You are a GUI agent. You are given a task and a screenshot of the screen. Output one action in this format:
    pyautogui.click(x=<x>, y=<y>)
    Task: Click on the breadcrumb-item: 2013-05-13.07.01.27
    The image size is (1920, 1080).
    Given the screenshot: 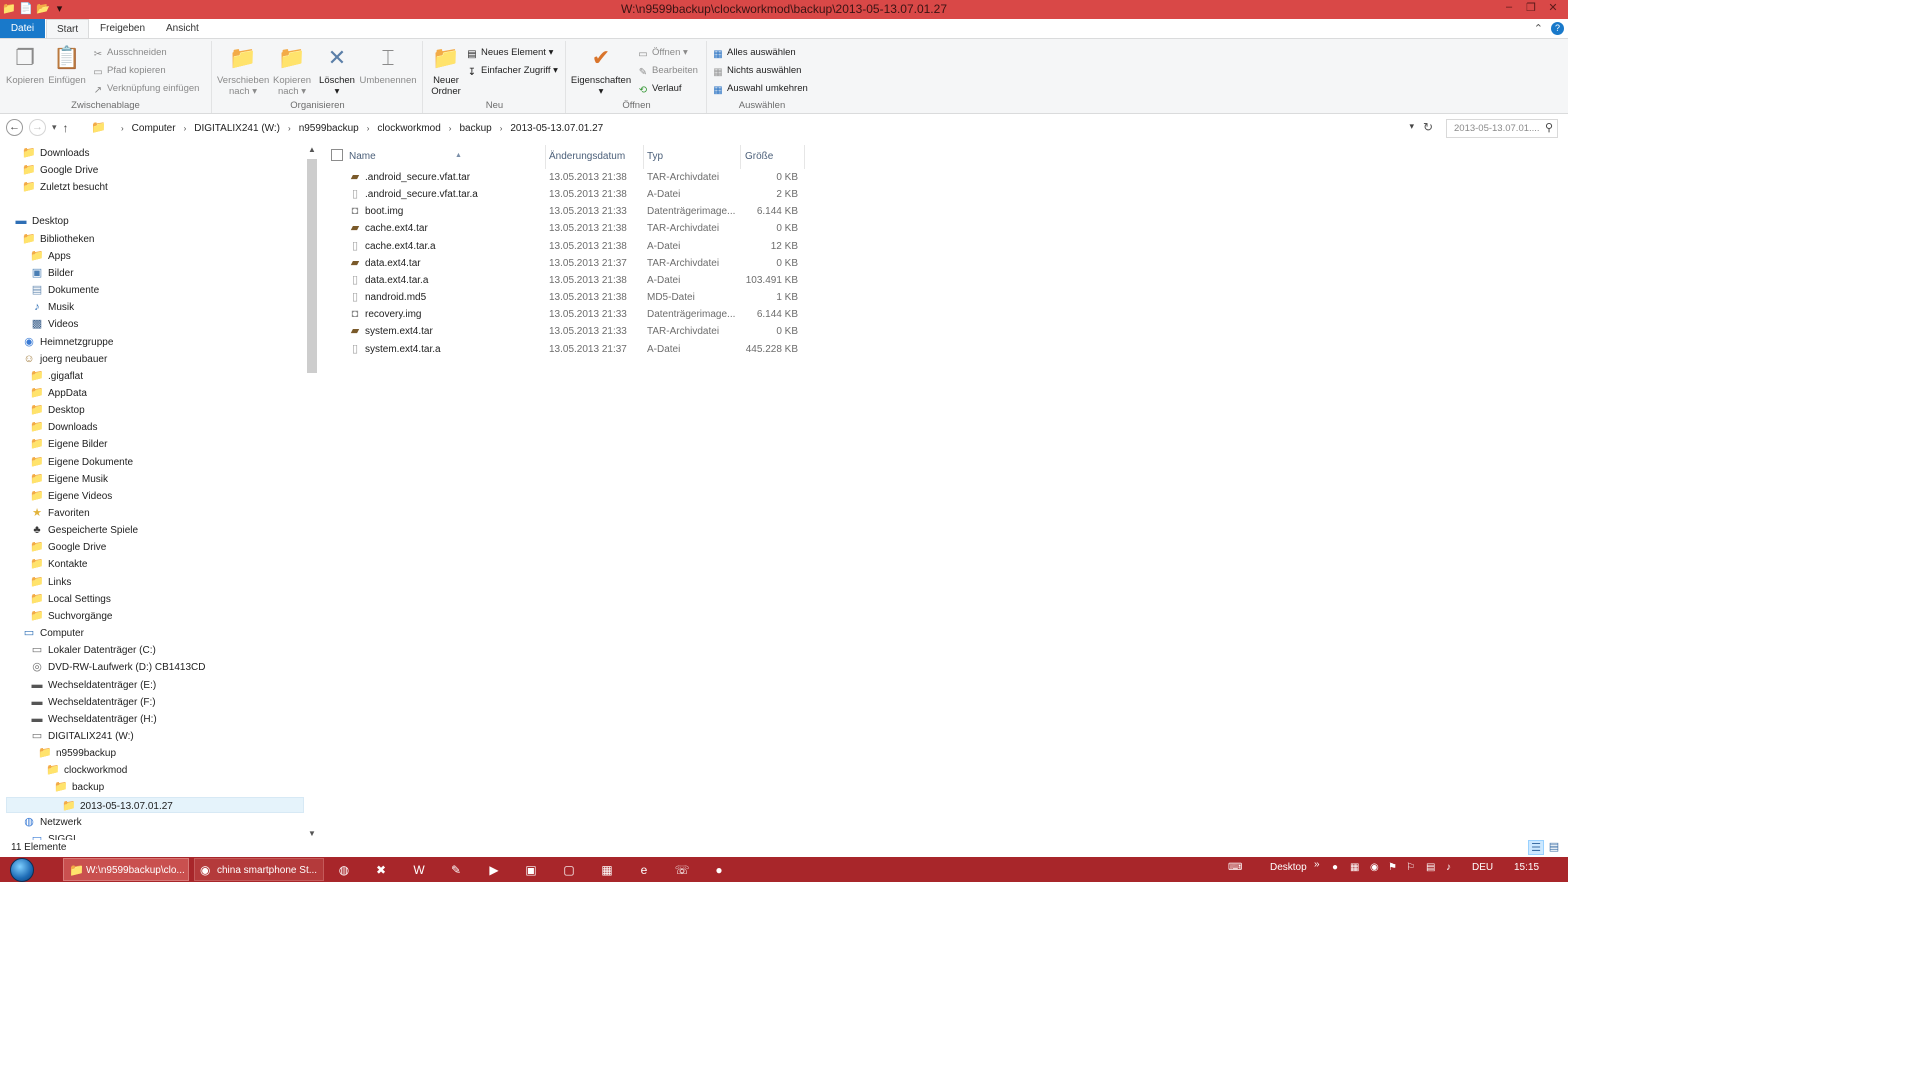 What is the action you would take?
    pyautogui.click(x=556, y=128)
    